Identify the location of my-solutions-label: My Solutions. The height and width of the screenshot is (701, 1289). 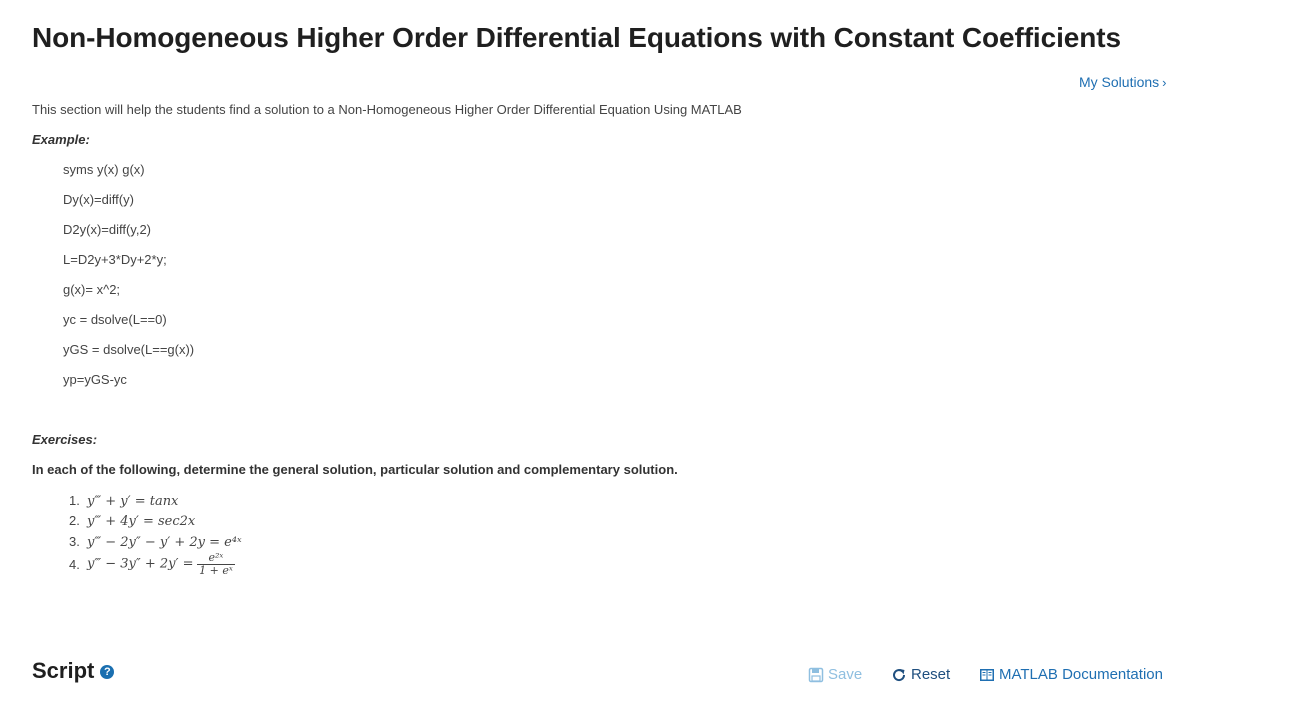
(1119, 82).